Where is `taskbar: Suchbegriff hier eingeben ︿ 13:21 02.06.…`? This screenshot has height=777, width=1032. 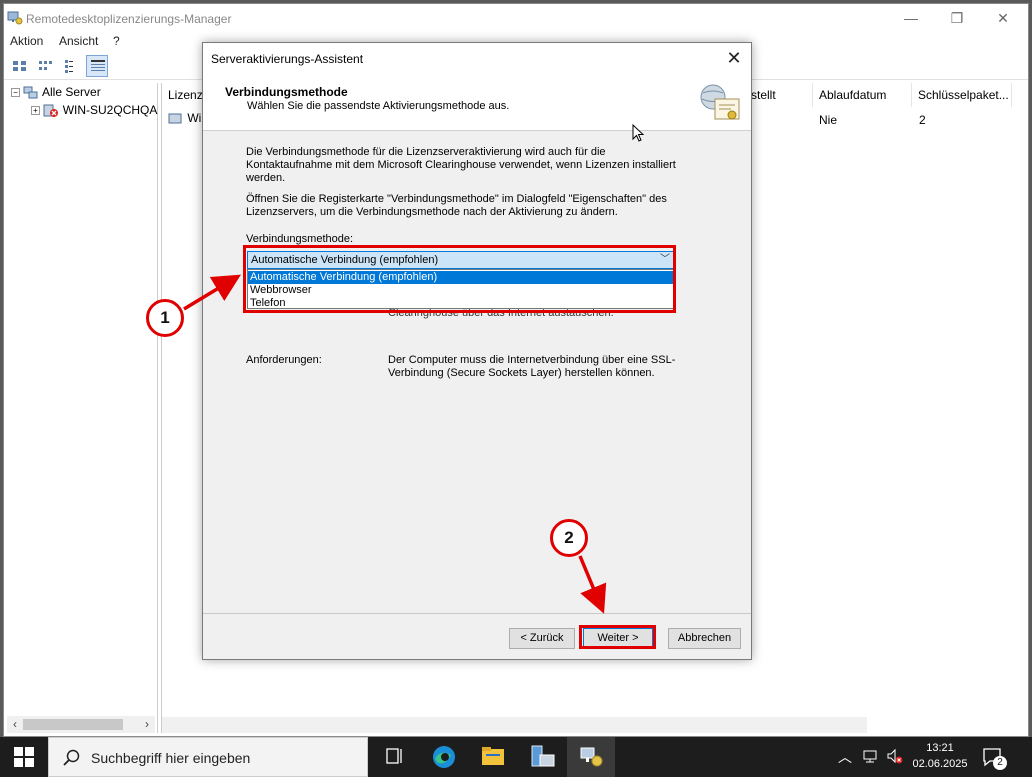 taskbar: Suchbegriff hier eingeben ︿ 13:21 02.06.… is located at coordinates (516, 757).